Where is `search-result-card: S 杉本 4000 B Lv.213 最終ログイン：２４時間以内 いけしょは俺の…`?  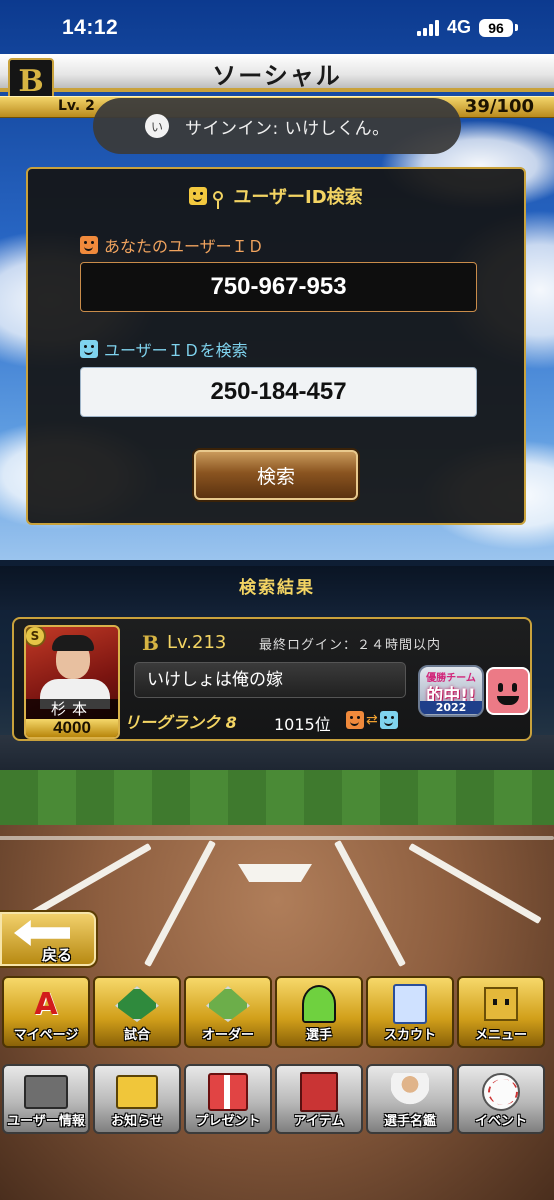 search-result-card: S 杉本 4000 B Lv.213 最終ログイン：２４時間以内 いけしょは俺の… is located at coordinates (272, 679).